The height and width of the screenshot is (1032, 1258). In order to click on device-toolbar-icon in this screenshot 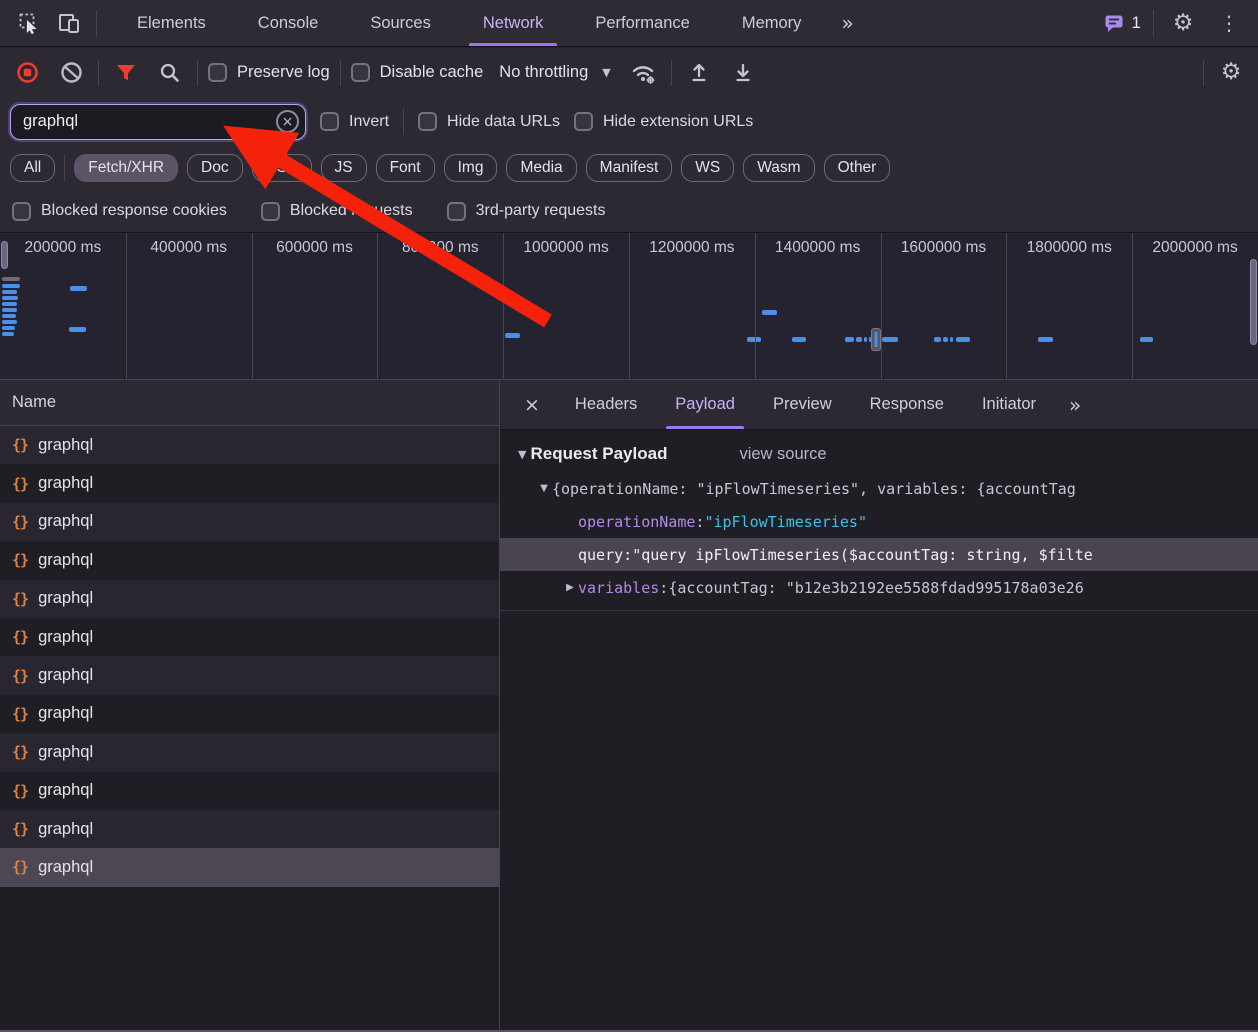, I will do `click(69, 23)`.